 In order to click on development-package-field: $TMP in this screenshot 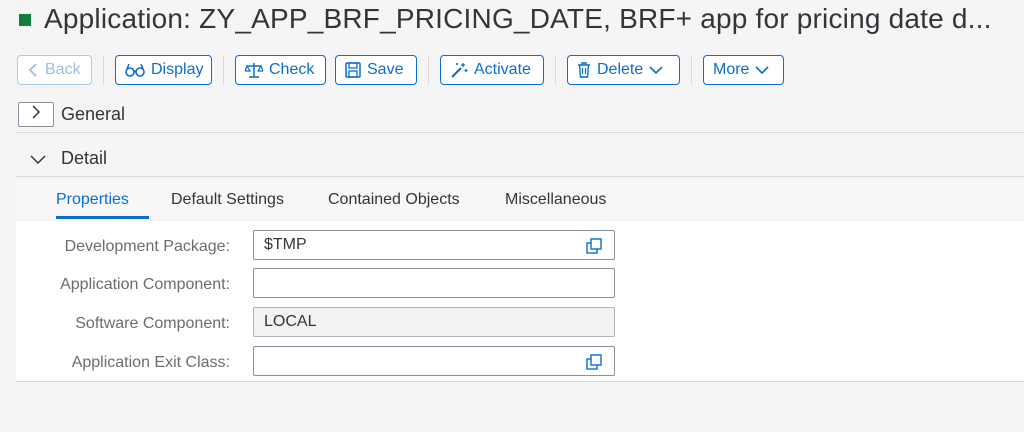, I will do `click(434, 245)`.